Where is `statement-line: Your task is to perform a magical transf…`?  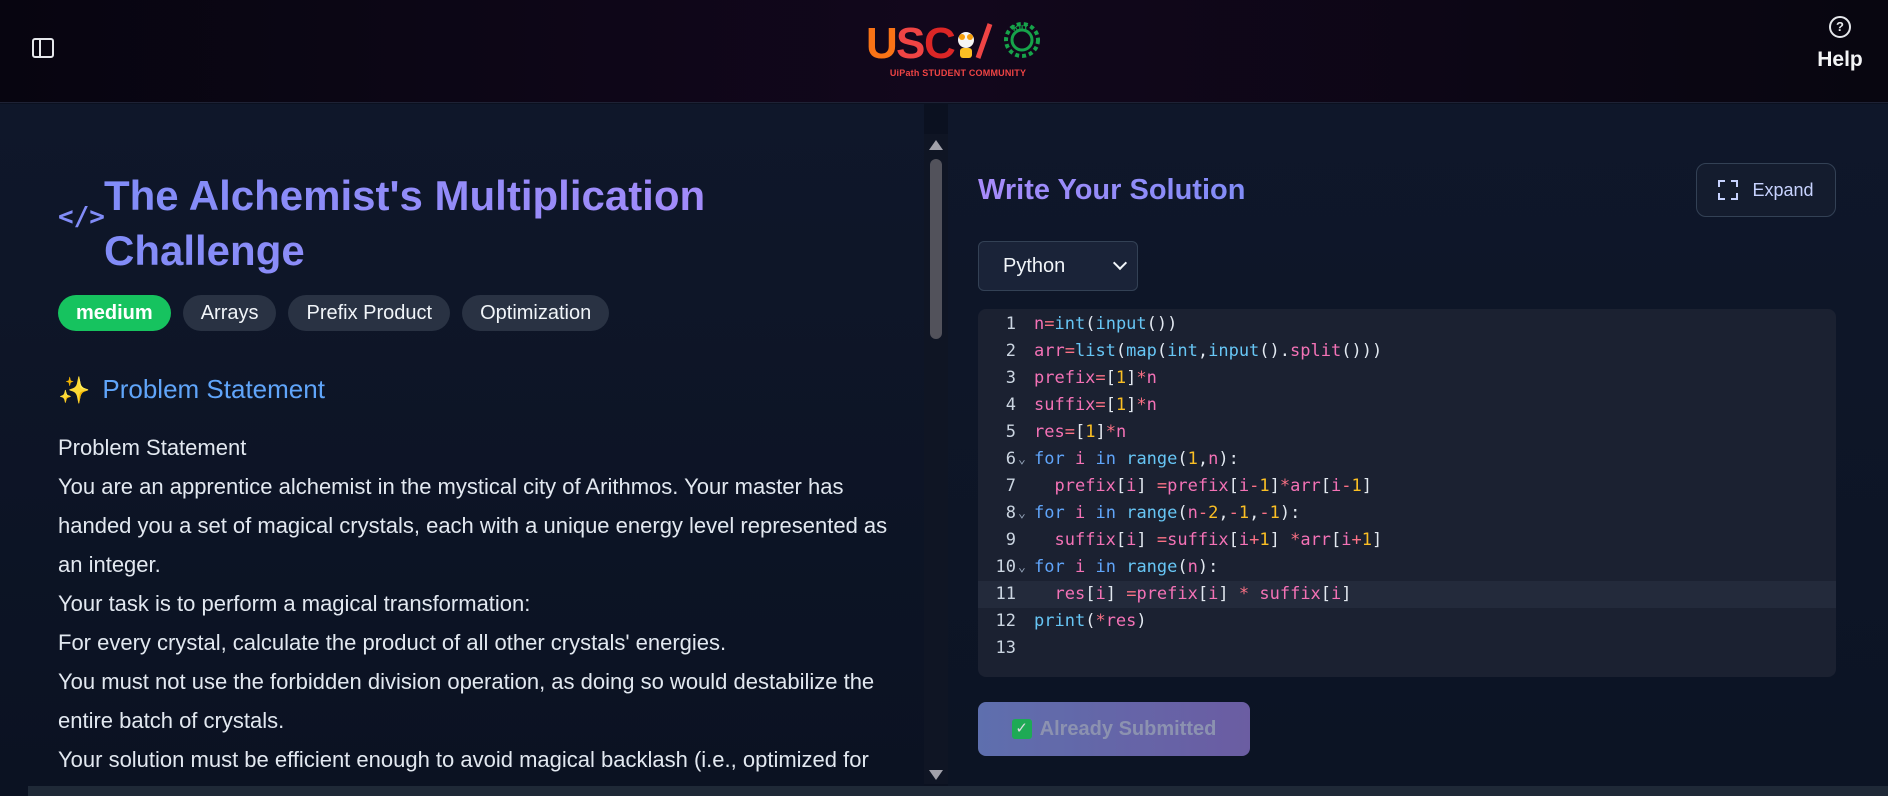
statement-line: Your task is to perform a magical transf… is located at coordinates (294, 603).